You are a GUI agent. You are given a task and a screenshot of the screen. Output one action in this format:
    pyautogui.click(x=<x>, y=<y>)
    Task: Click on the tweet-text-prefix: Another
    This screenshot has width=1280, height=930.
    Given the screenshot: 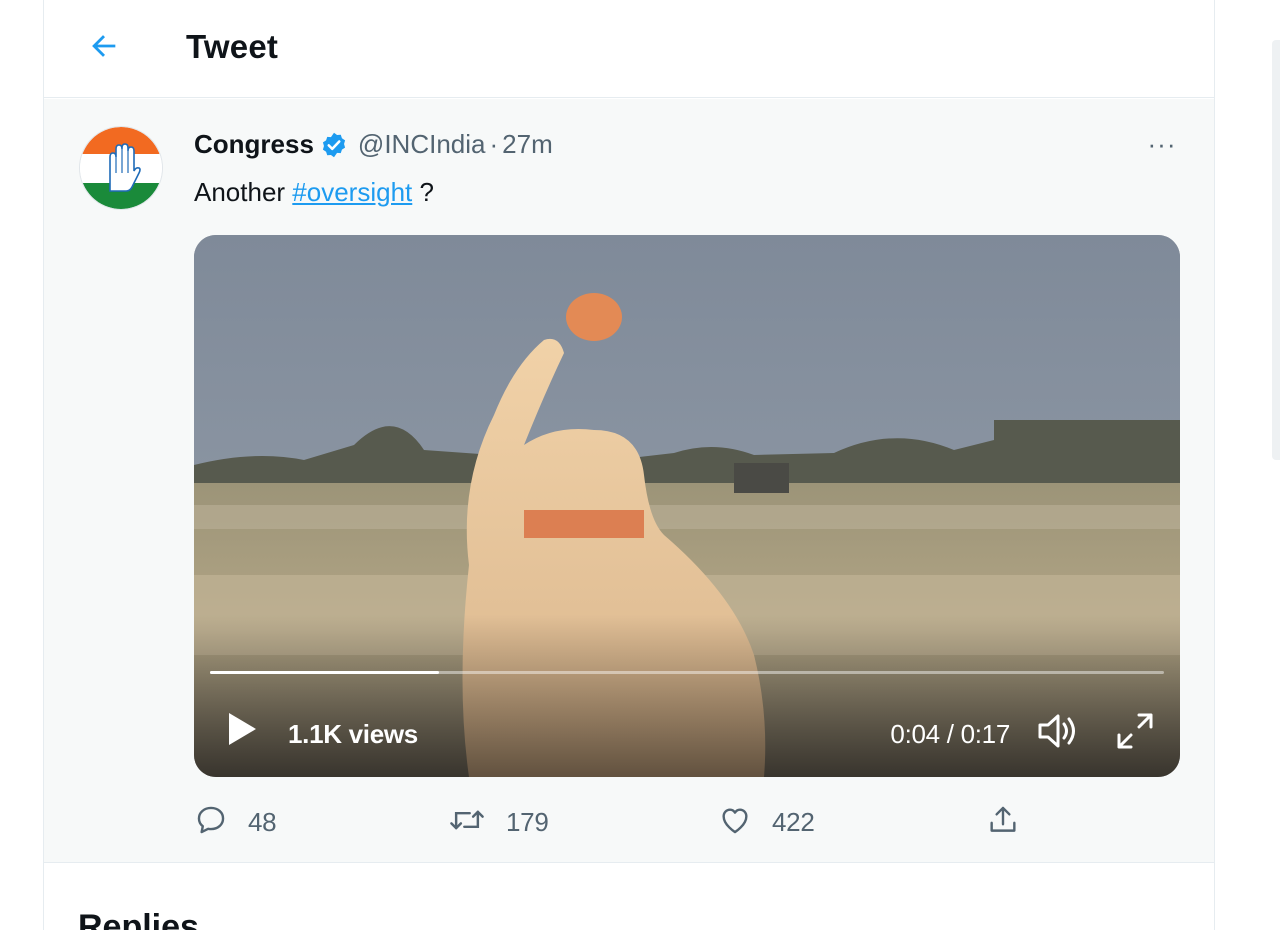 What is the action you would take?
    pyautogui.click(x=243, y=192)
    